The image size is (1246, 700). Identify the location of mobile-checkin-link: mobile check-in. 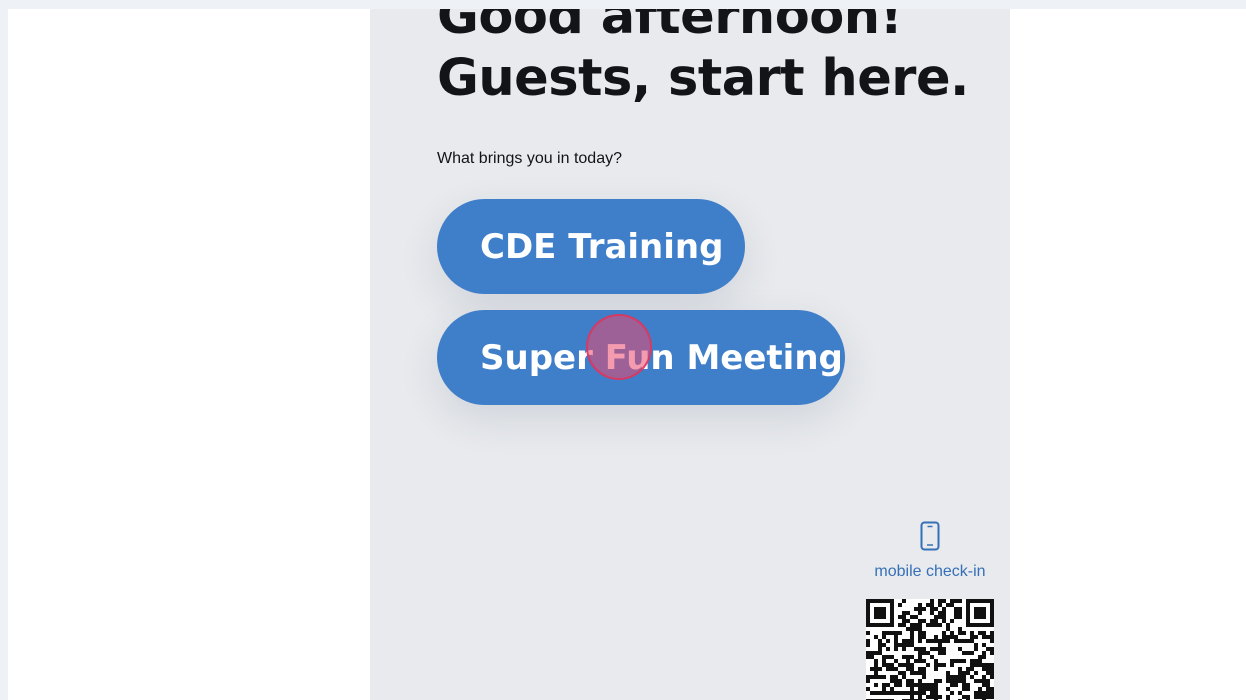
(930, 551).